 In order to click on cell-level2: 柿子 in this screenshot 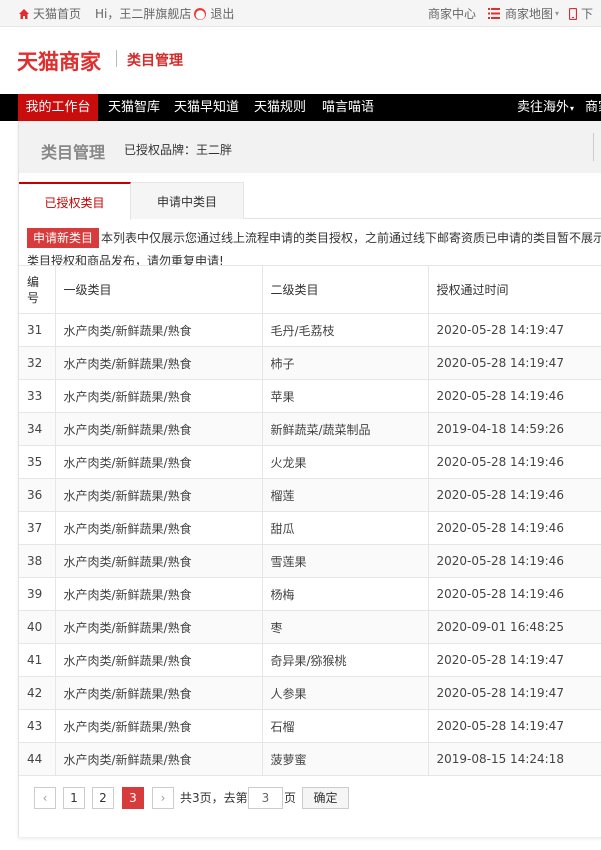, I will do `click(345, 363)`.